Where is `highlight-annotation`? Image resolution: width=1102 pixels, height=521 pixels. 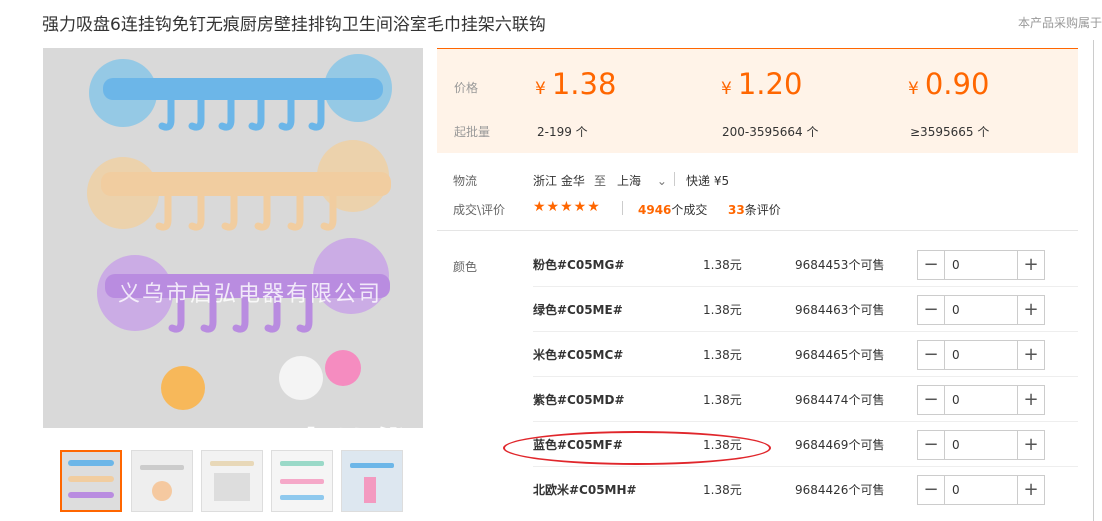
highlight-annotation is located at coordinates (637, 448).